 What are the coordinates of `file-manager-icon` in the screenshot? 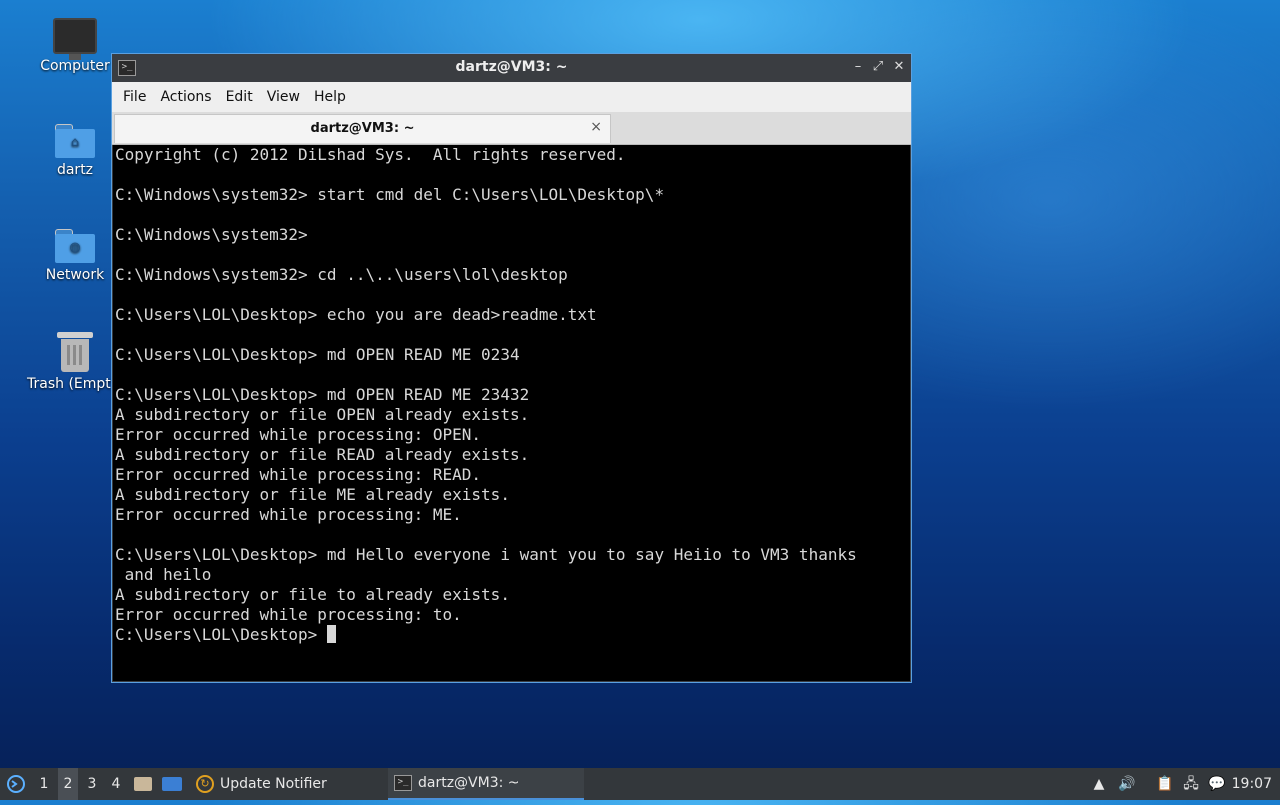 It's located at (143, 784).